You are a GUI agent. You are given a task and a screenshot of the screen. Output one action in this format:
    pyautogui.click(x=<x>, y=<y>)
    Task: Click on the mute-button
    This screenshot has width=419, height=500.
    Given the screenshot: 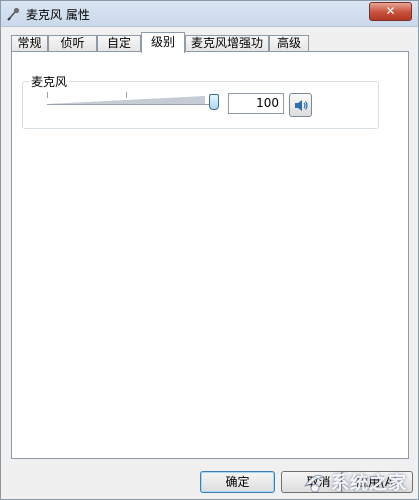 What is the action you would take?
    pyautogui.click(x=300, y=105)
    